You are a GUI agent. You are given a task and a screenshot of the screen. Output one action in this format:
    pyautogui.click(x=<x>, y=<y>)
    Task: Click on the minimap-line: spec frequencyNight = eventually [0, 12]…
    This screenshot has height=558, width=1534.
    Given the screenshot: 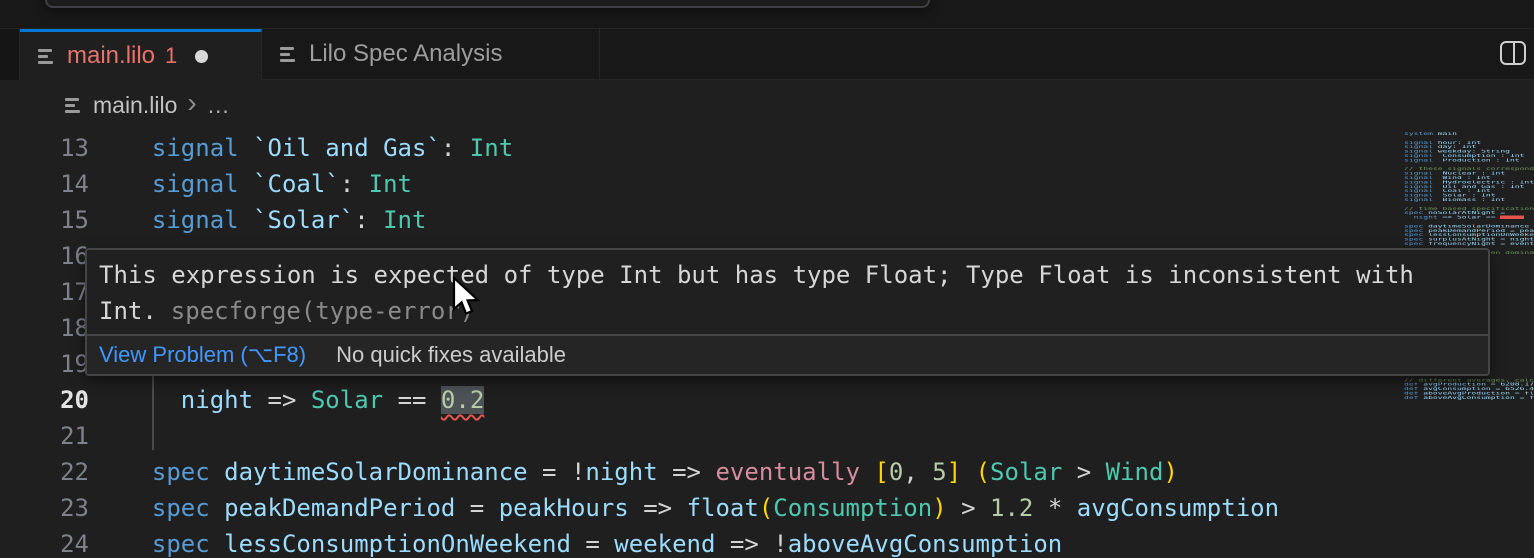 What is the action you would take?
    pyautogui.click(x=1469, y=243)
    